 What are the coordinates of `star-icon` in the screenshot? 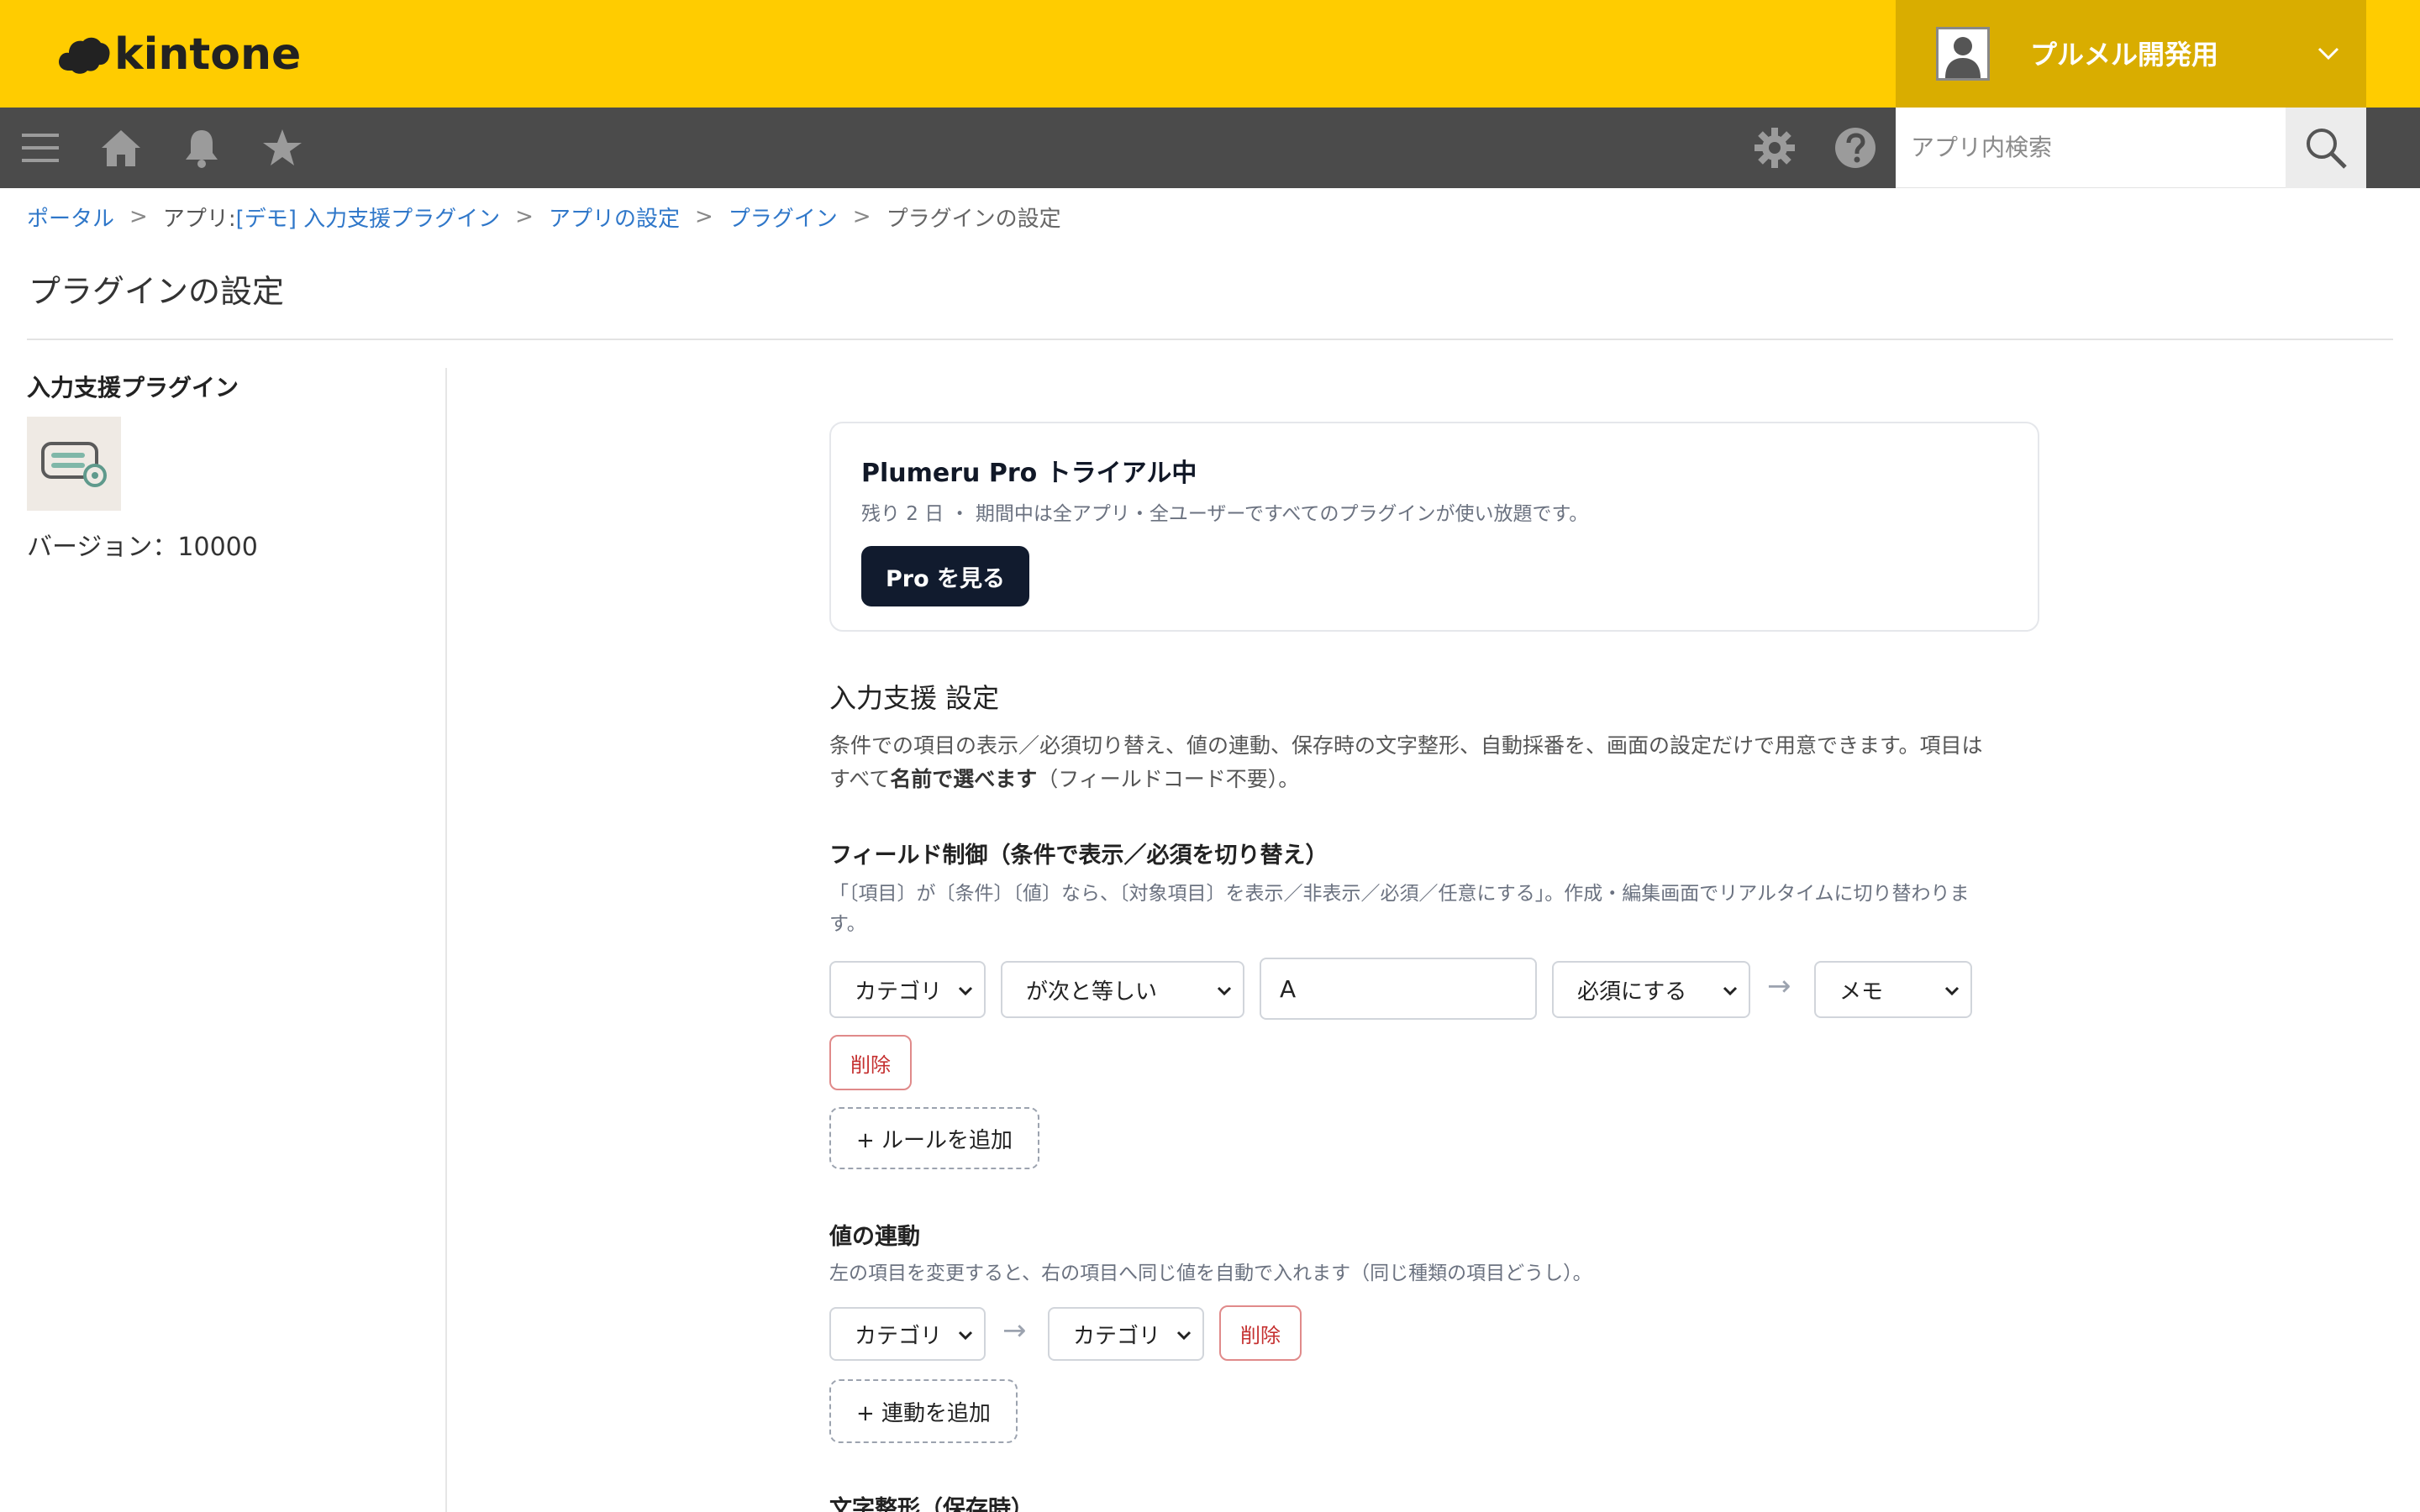 It's located at (283, 148).